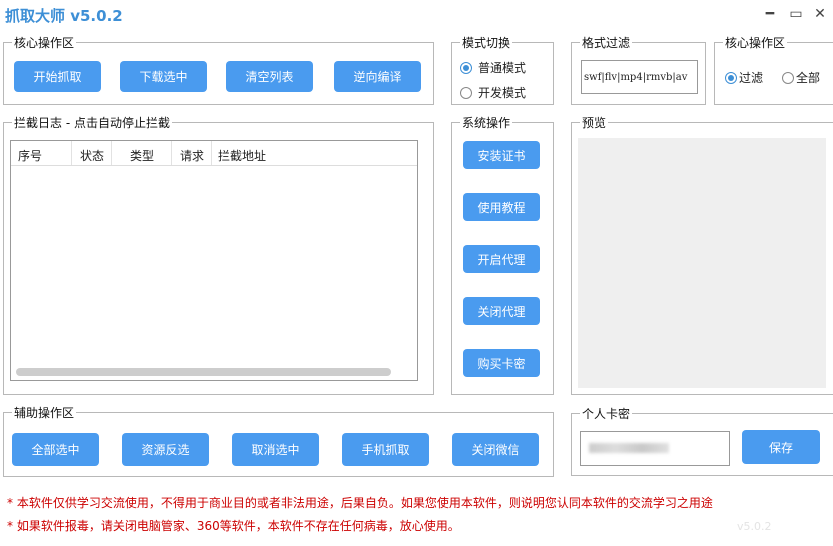 The height and width of the screenshot is (546, 833). What do you see at coordinates (165, 449) in the screenshot?
I see `invert-selection-button: 资源反选` at bounding box center [165, 449].